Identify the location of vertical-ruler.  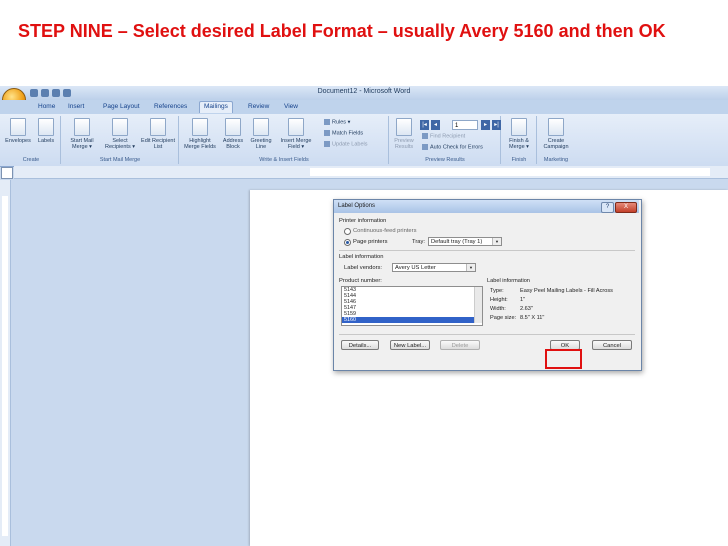
(5, 363).